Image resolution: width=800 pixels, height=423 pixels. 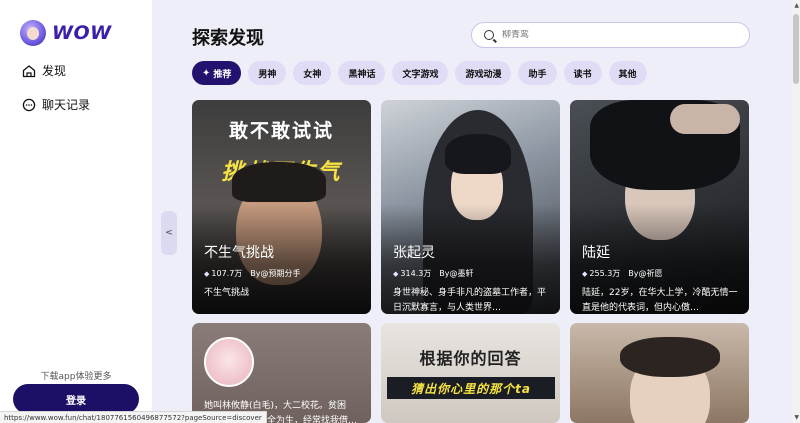 I want to click on chat-count: 314.3万, so click(x=416, y=273).